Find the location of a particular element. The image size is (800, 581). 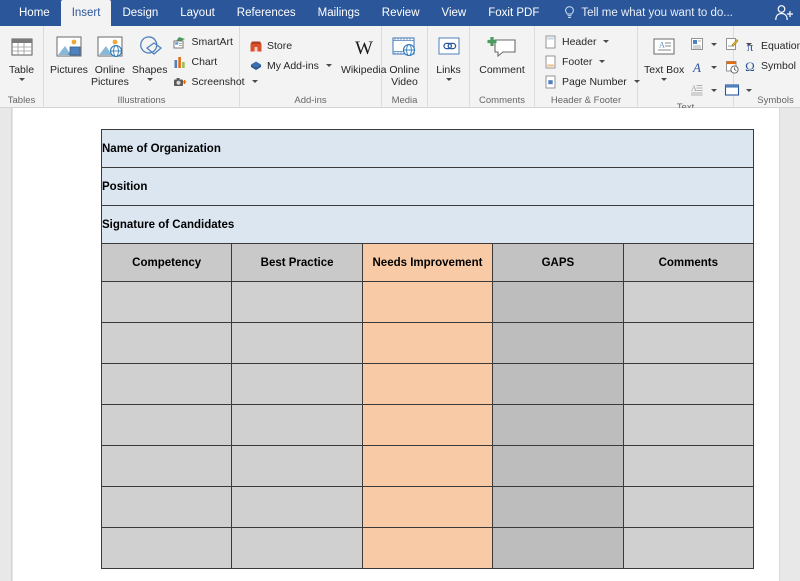

cell-signature-of-candidates: Signature of Candidates is located at coordinates (427, 224).